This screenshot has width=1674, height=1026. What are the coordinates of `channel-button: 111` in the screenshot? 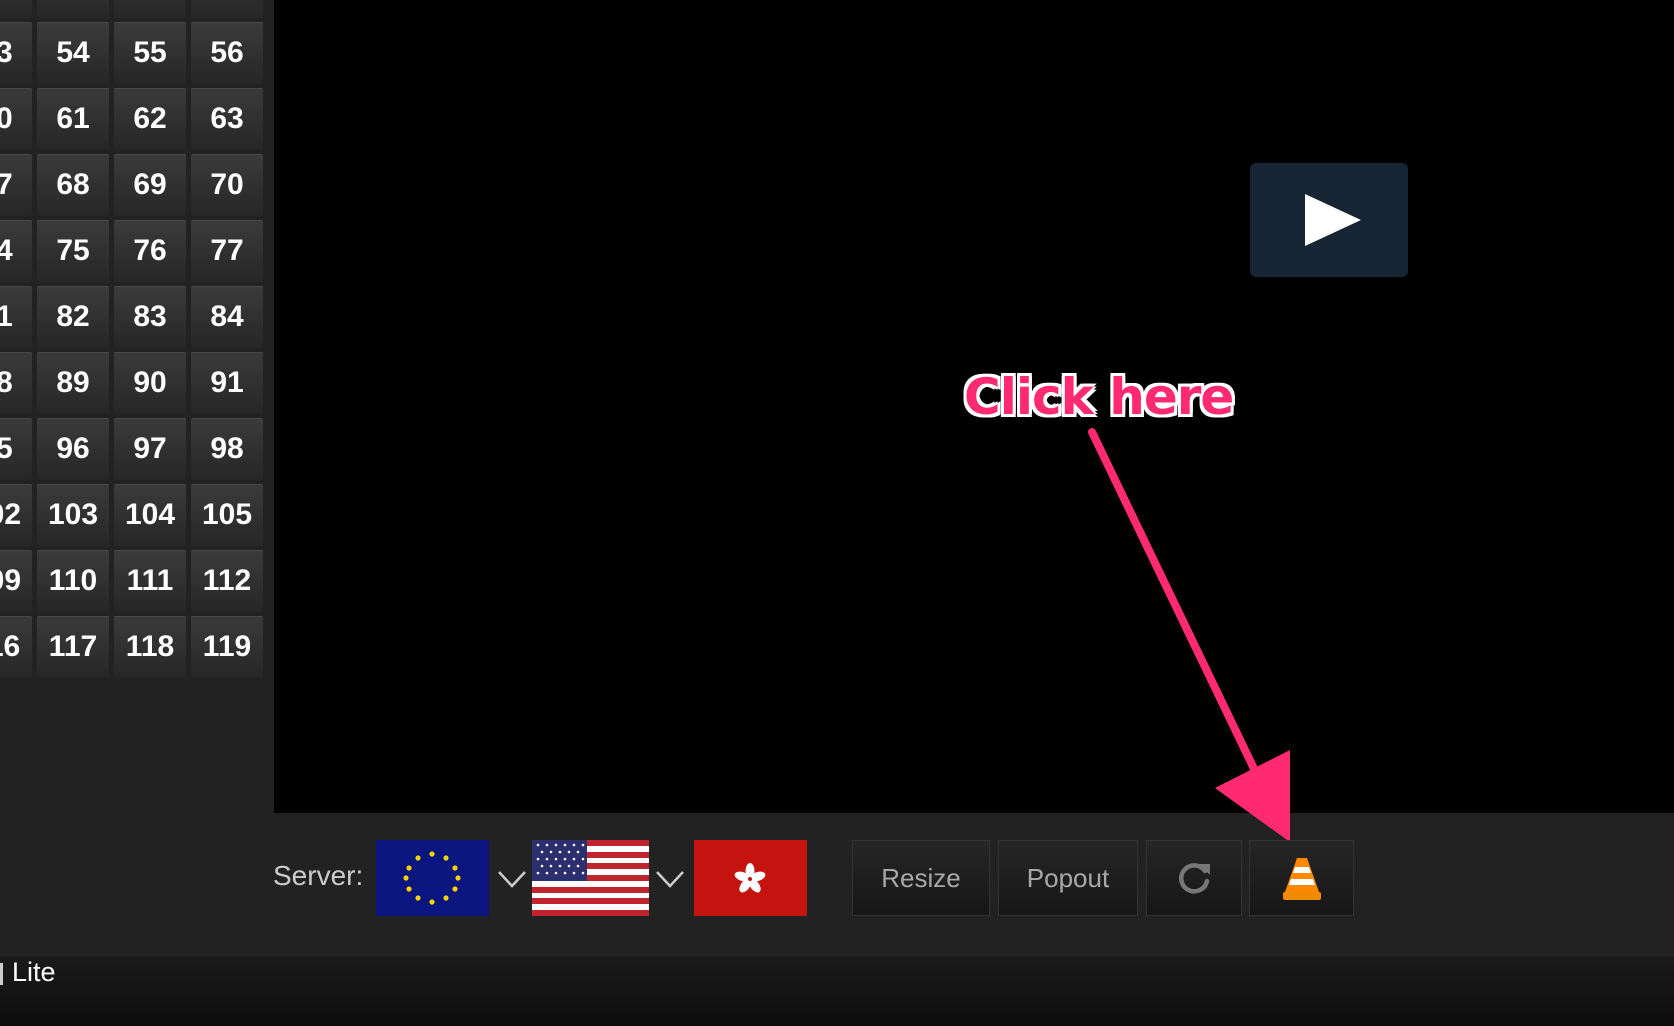 It's located at (150, 581).